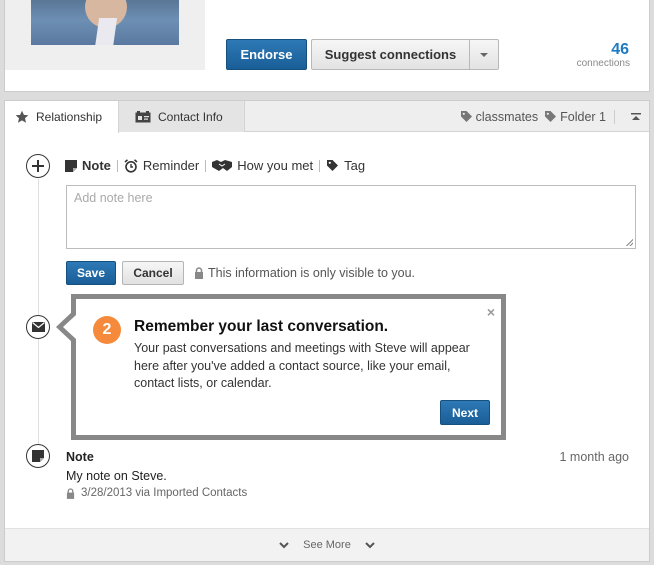  Describe the element at coordinates (91, 273) in the screenshot. I see `save-button: Save` at that location.